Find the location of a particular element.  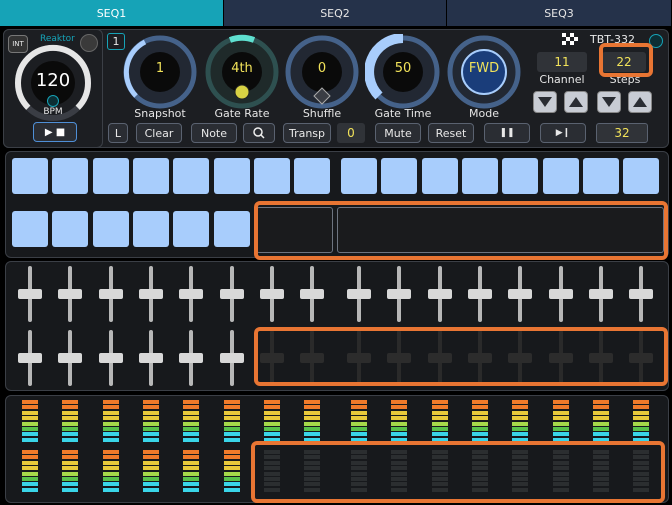

tab-seq3: SEQ3 is located at coordinates (559, 13).